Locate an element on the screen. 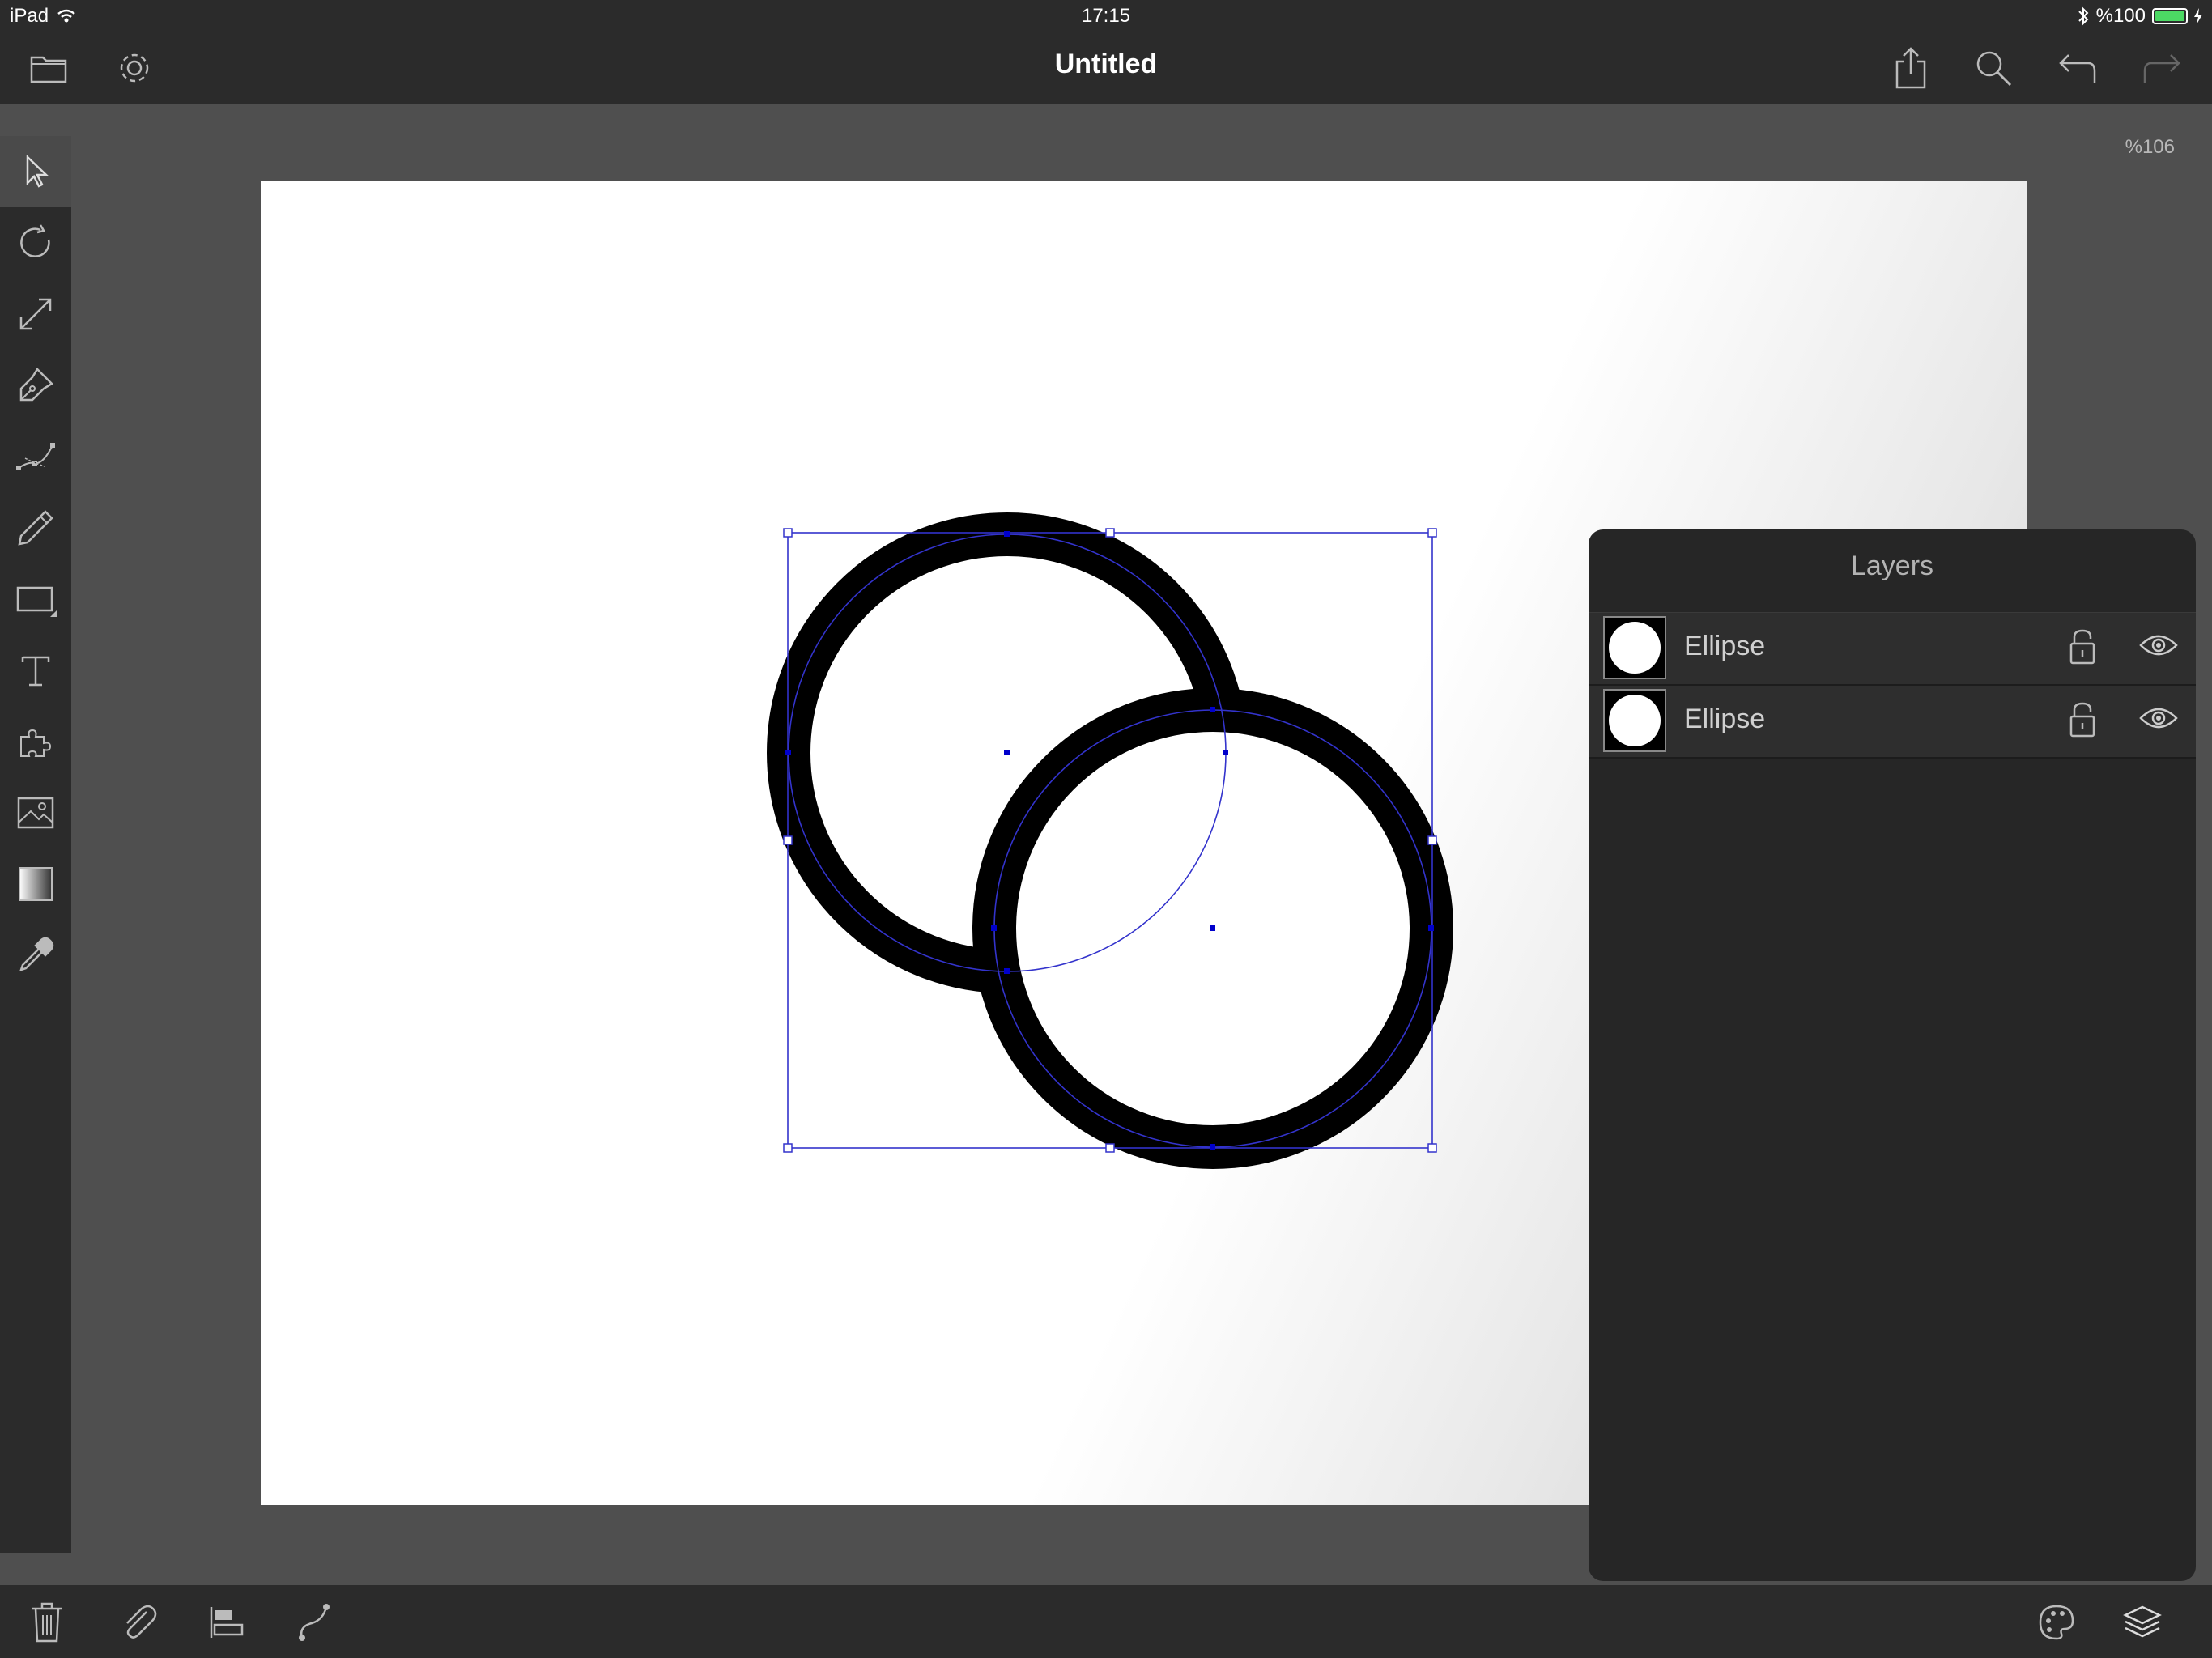  bluetooth-icon is located at coordinates (2083, 16).